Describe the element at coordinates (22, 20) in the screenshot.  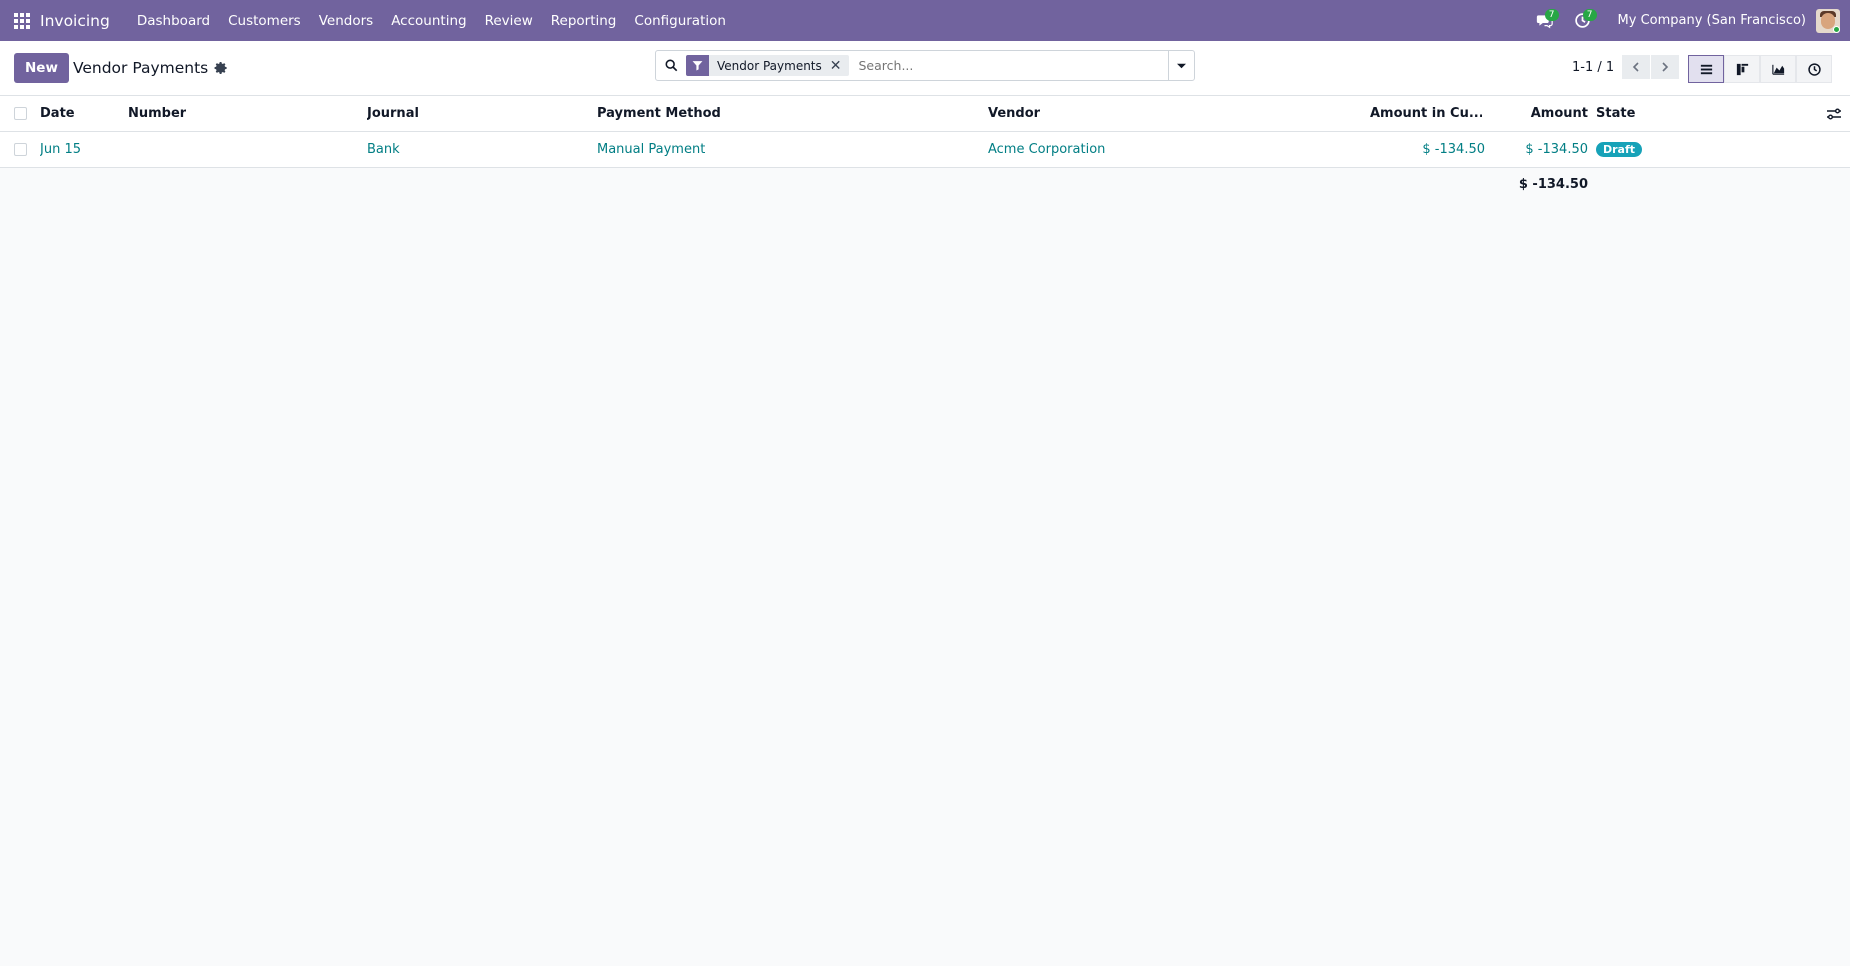
I see `app-menu-icon` at that location.